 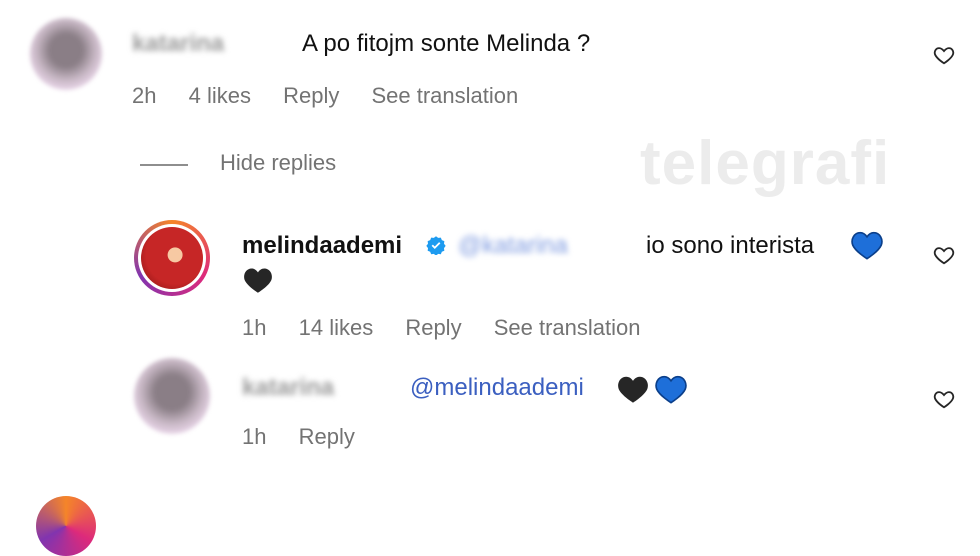 What do you see at coordinates (765, 163) in the screenshot?
I see `watermark: telegrafi` at bounding box center [765, 163].